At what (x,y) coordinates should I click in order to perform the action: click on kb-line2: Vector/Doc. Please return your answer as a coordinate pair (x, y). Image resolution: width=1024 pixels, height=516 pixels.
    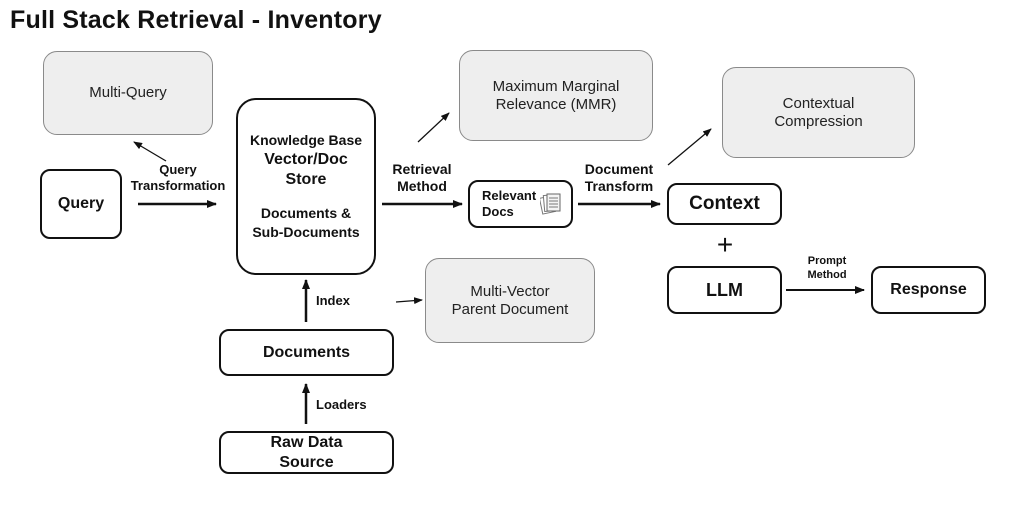
    Looking at the image, I should click on (306, 159).